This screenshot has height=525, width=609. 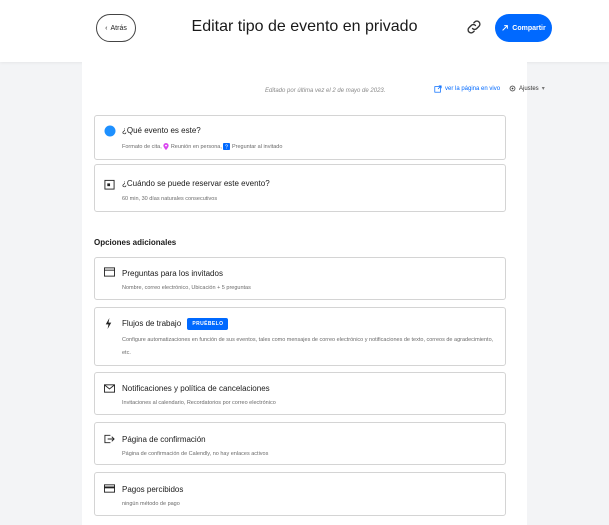 I want to click on settings-dropdown: Ajustes ▾, so click(x=527, y=88).